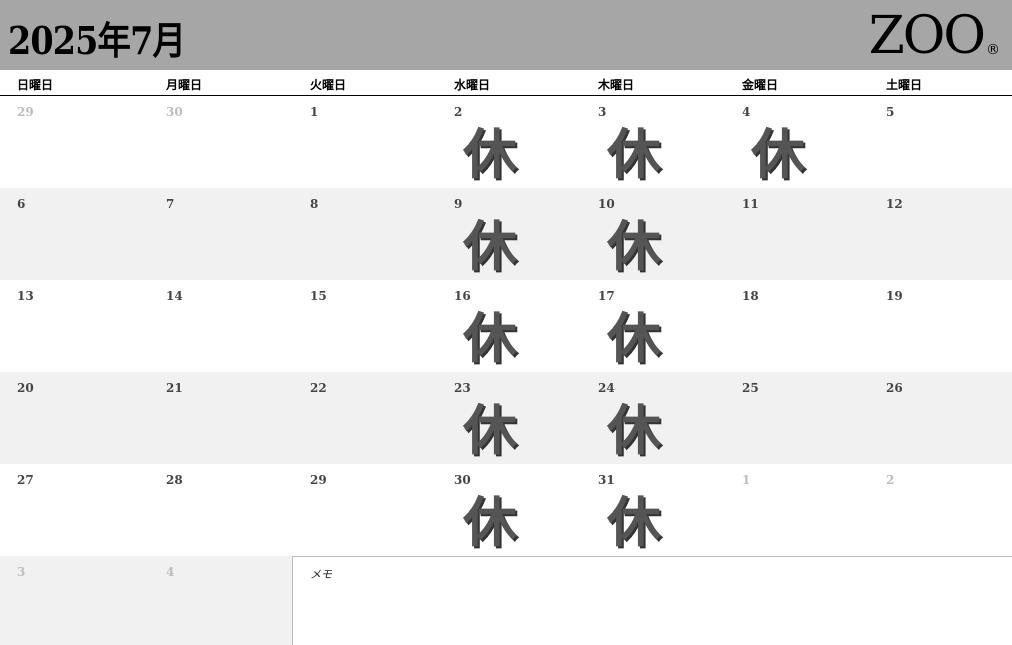 Image resolution: width=1012 pixels, height=645 pixels. I want to click on day-number: 9, so click(458, 204).